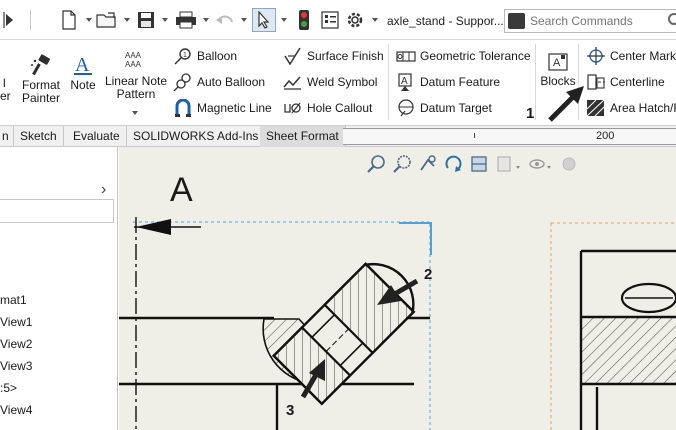 The image size is (676, 430). What do you see at coordinates (183, 108) in the screenshot?
I see `magnetic-line-icon` at bounding box center [183, 108].